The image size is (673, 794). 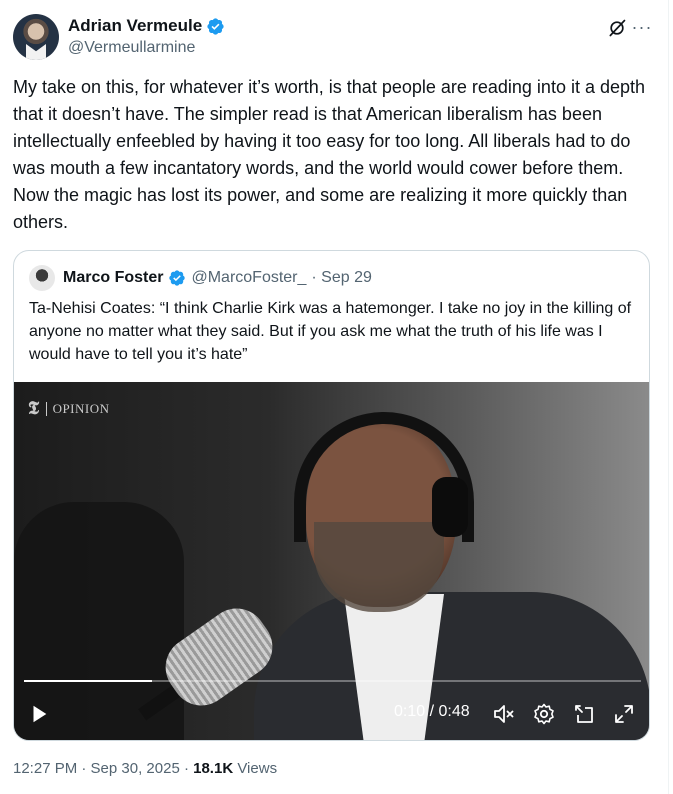 What do you see at coordinates (341, 277) in the screenshot?
I see `quoted-tweet-date: · Sep 29` at bounding box center [341, 277].